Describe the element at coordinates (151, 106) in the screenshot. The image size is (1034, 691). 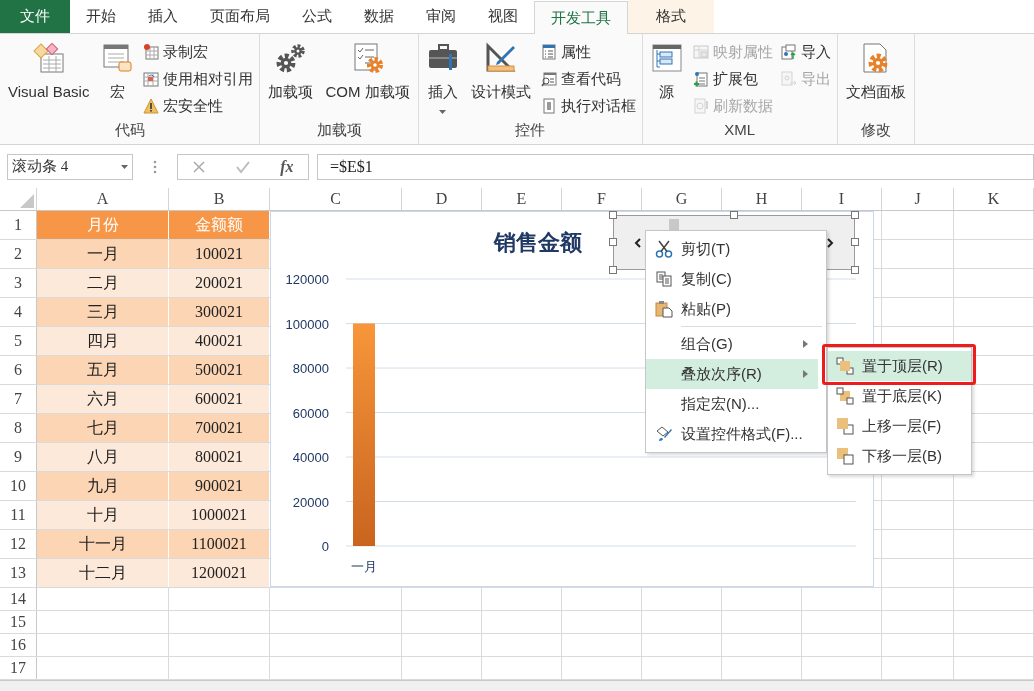
I see `warning-icon` at that location.